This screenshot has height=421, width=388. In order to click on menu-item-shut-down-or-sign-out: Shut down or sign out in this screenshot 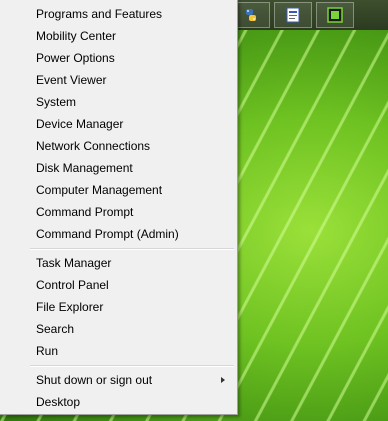, I will do `click(118, 380)`.